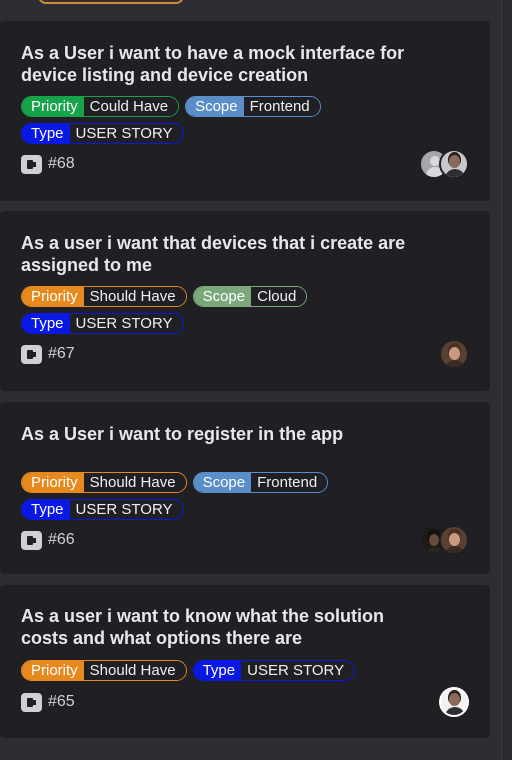 The width and height of the screenshot is (512, 760). What do you see at coordinates (245, 702) in the screenshot?
I see `card-footer: #65` at bounding box center [245, 702].